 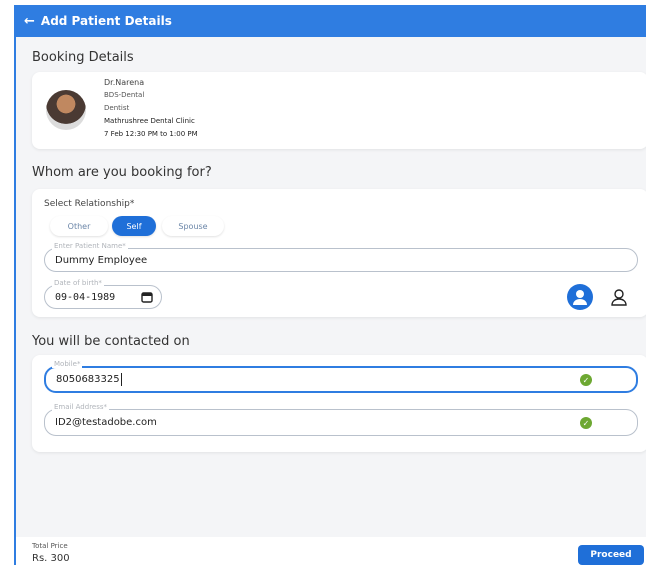 What do you see at coordinates (149, 121) in the screenshot?
I see `clinic-name: Mathrushree Dental Clinic` at bounding box center [149, 121].